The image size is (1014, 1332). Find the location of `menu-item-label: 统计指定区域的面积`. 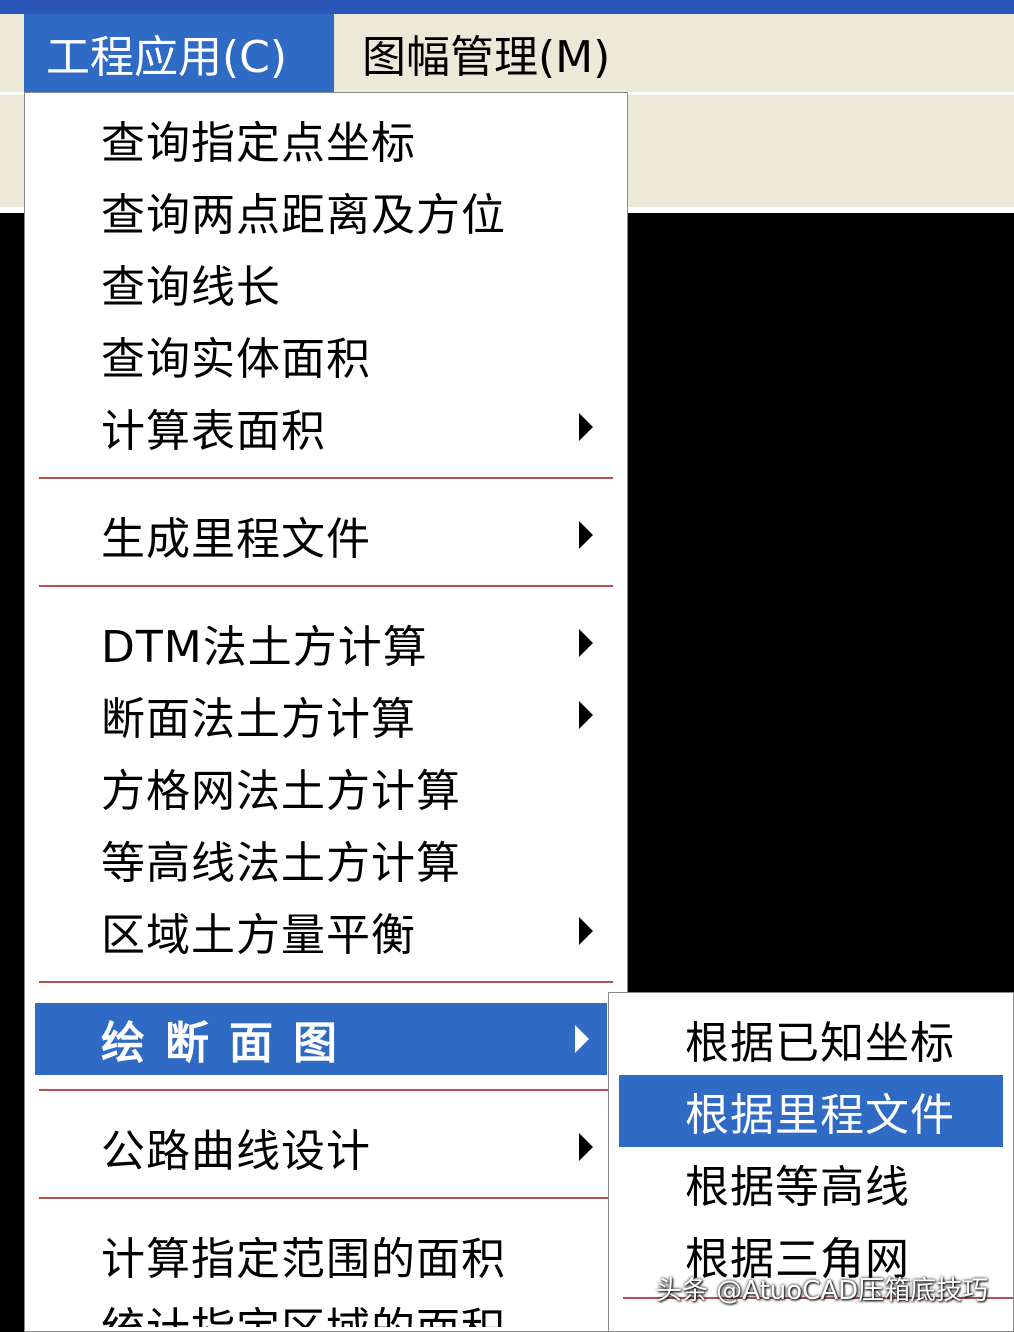

menu-item-label: 统计指定区域的面积 is located at coordinates (303, 1310).